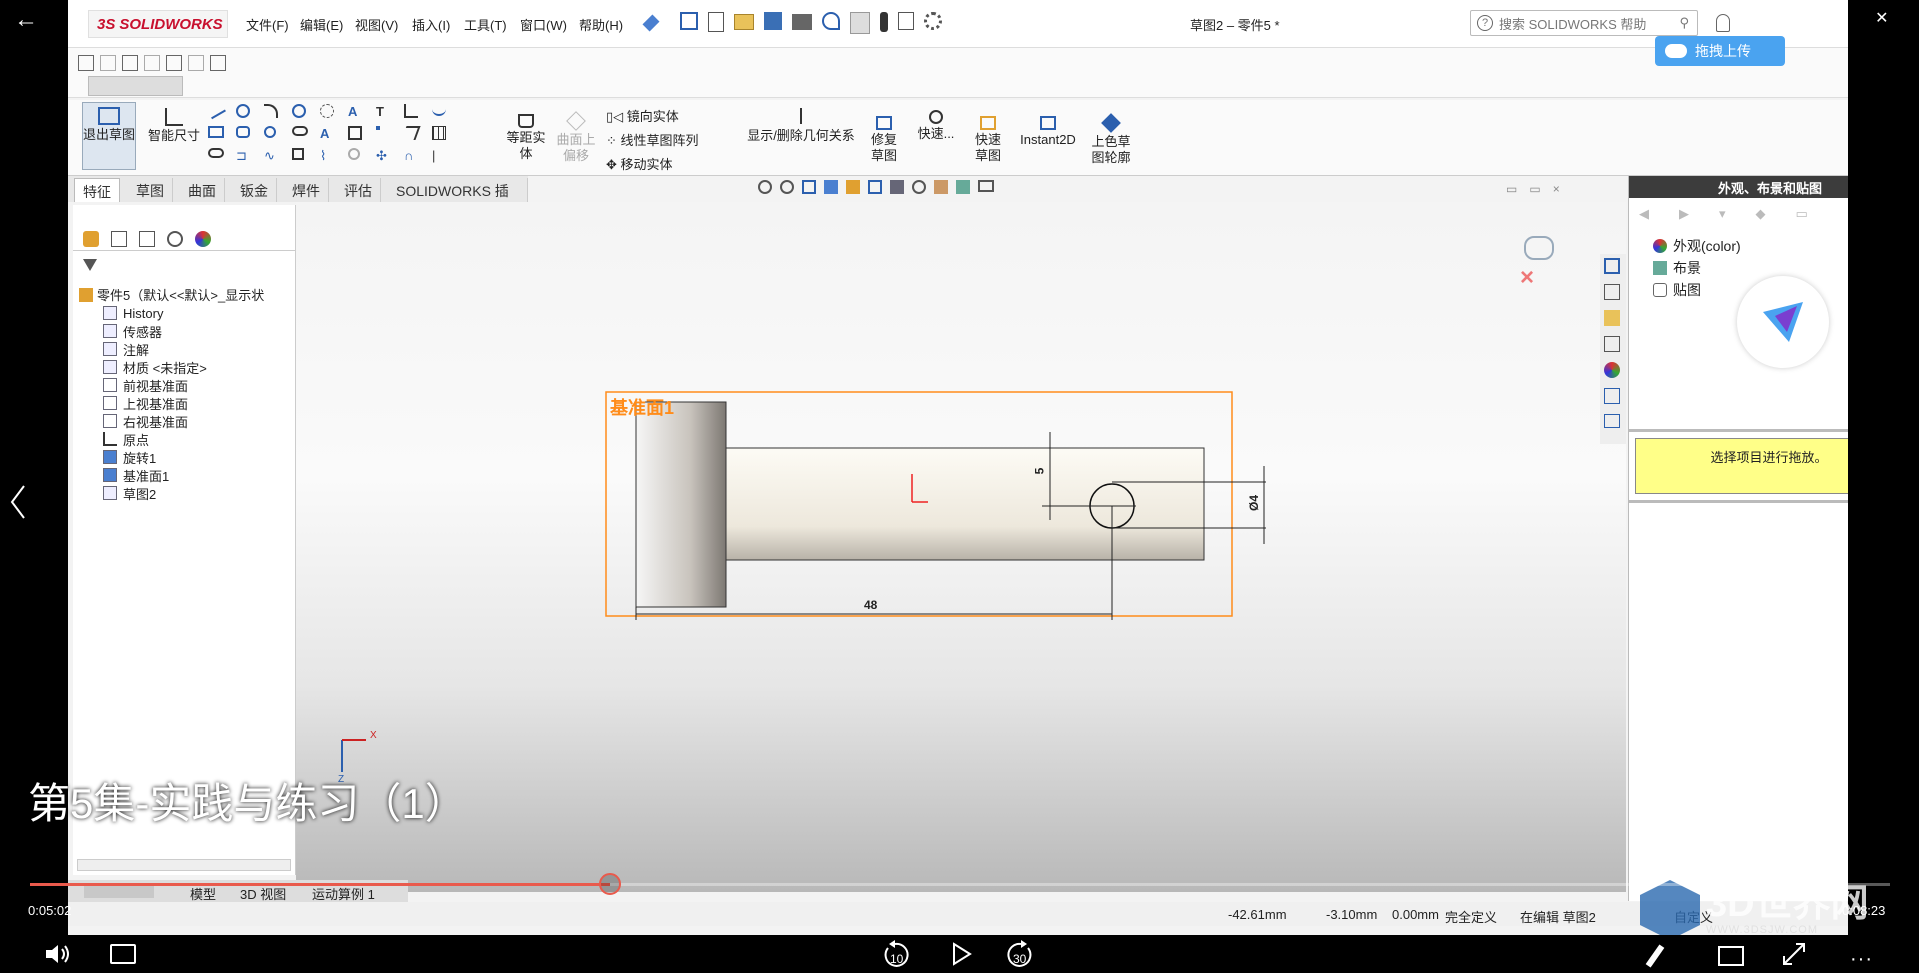 The image size is (1919, 973). Describe the element at coordinates (1720, 51) in the screenshot. I see `upload-button: 拖拽上传` at that location.